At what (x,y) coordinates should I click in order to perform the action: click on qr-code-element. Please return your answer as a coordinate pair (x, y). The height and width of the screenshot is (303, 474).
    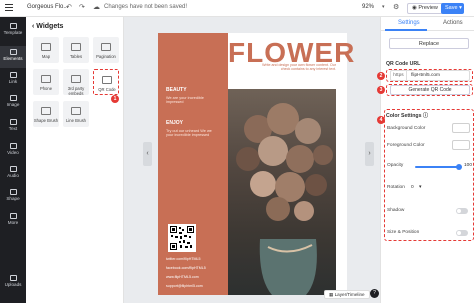
    Looking at the image, I should click on (182, 238).